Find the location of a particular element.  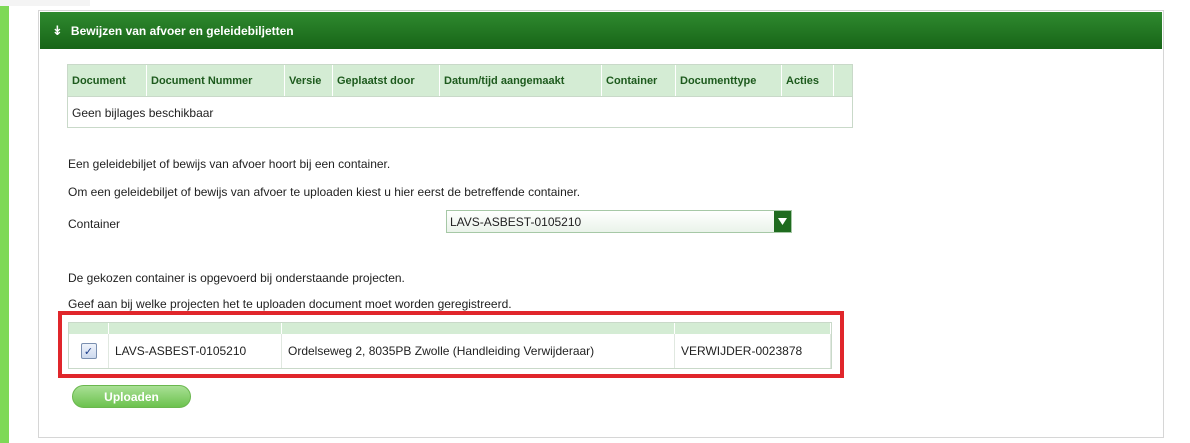

col-acties: Acties is located at coordinates (808, 80).